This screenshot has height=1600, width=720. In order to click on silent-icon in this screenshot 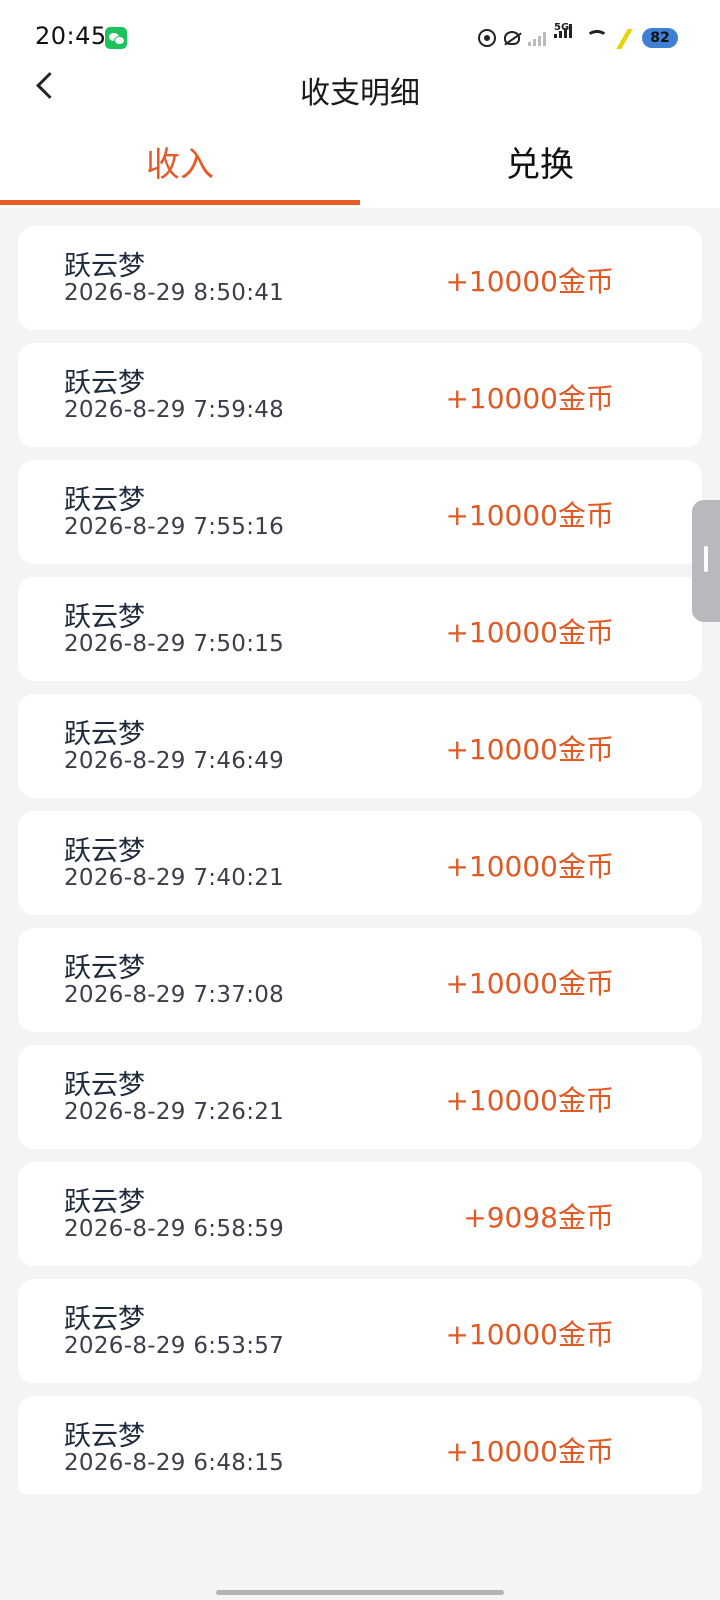, I will do `click(512, 38)`.